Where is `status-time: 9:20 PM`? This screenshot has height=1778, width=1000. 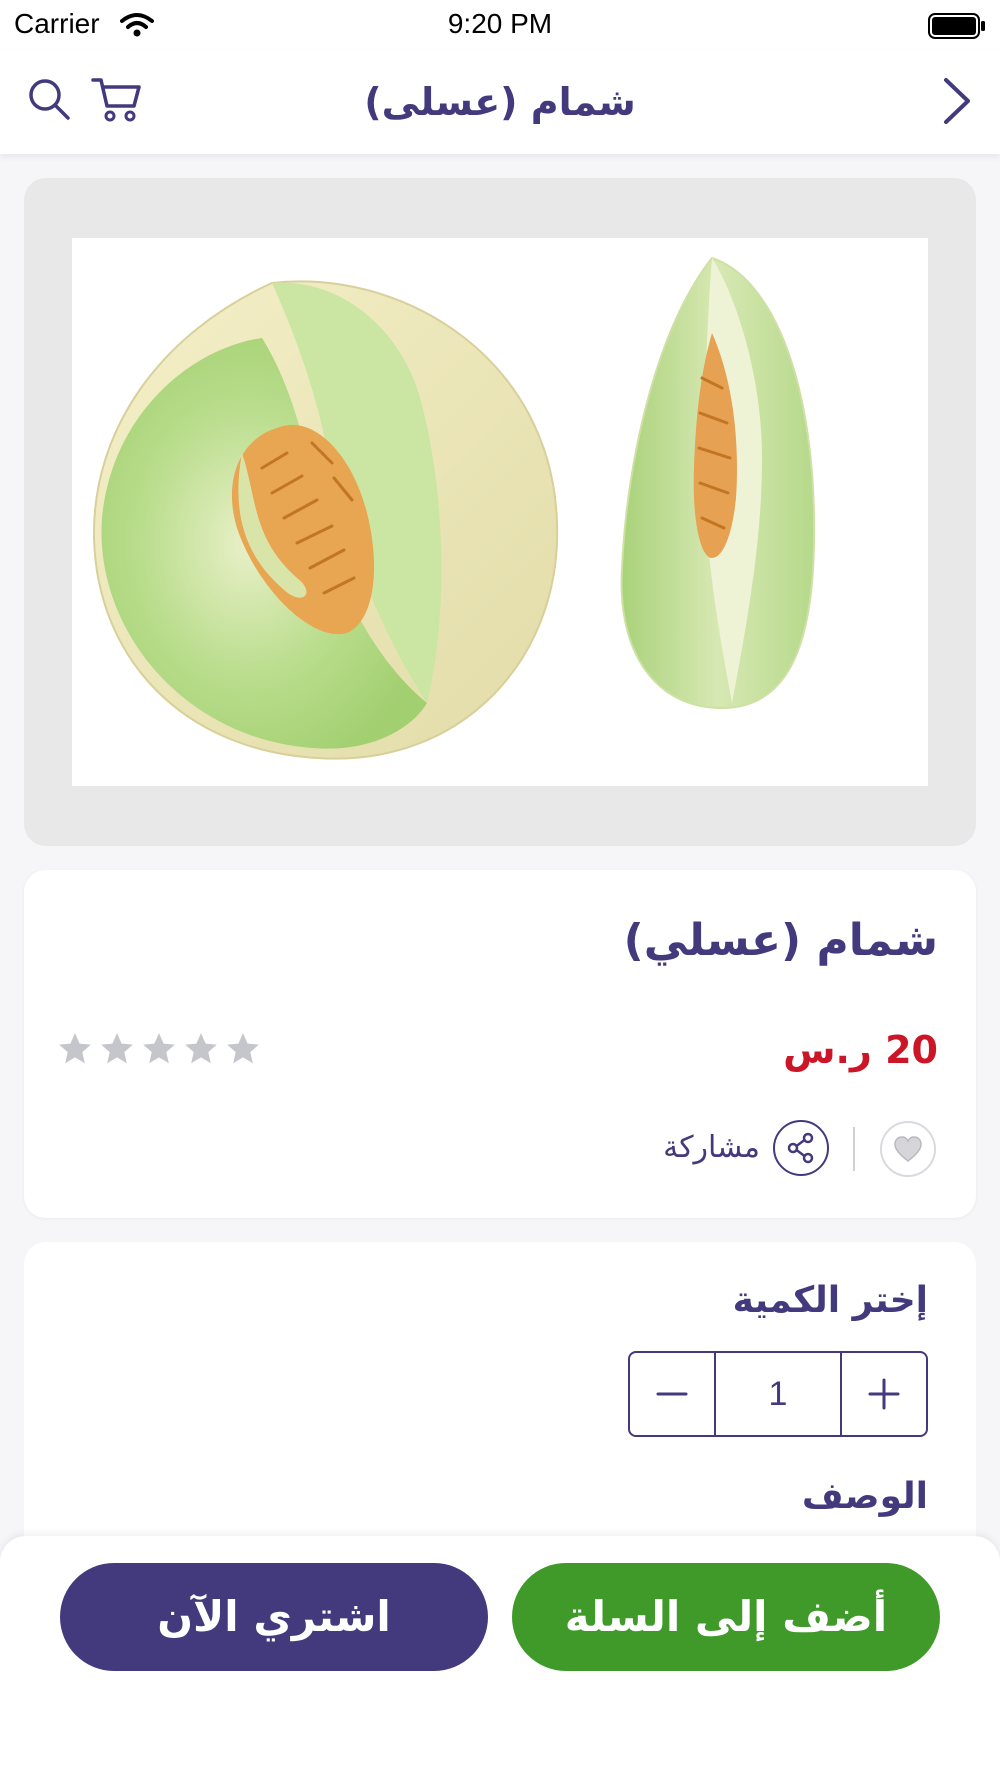 status-time: 9:20 PM is located at coordinates (500, 23).